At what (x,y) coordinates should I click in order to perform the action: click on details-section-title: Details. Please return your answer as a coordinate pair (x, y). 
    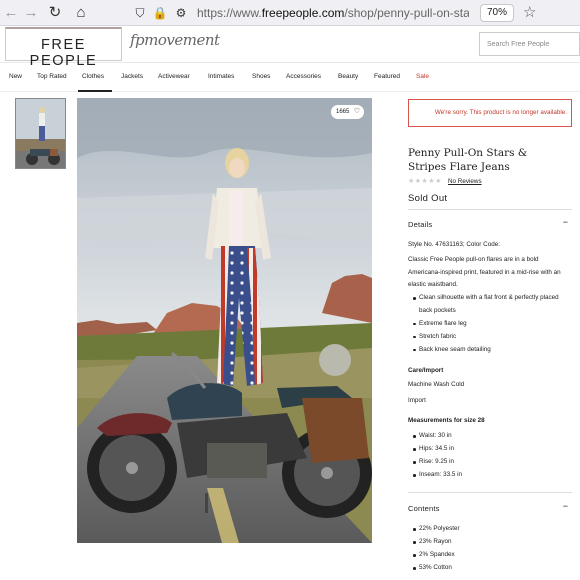
    Looking at the image, I should click on (420, 224).